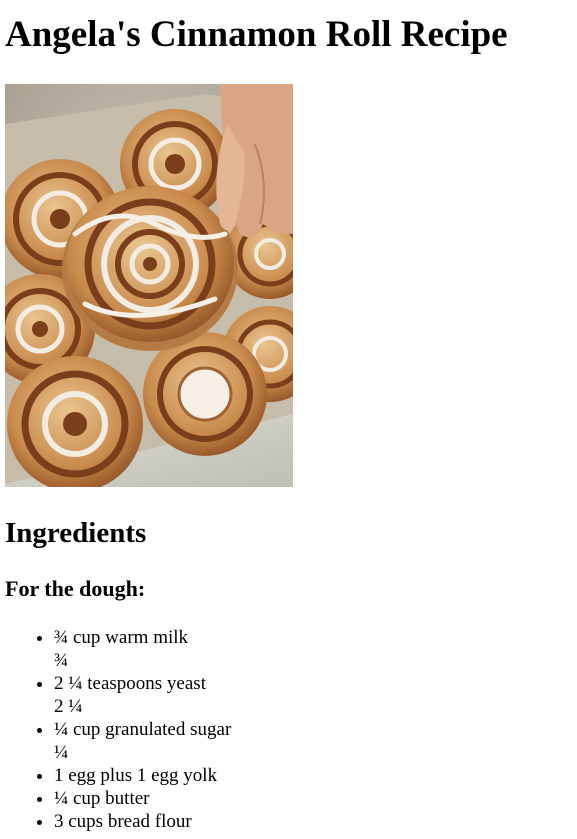 This screenshot has width=577, height=839. What do you see at coordinates (102, 798) in the screenshot?
I see `ingredient-text: ¼ cup butter` at bounding box center [102, 798].